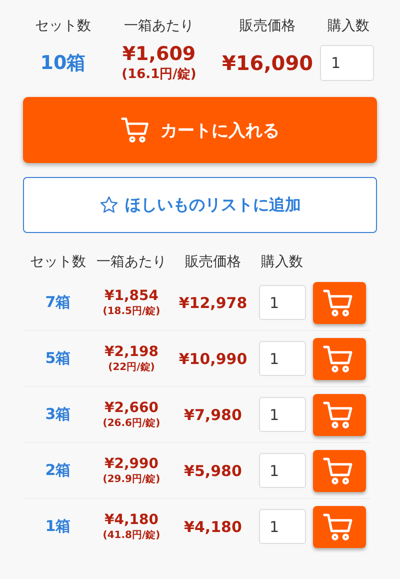  What do you see at coordinates (58, 526) in the screenshot?
I see `set-count: 1箱` at bounding box center [58, 526].